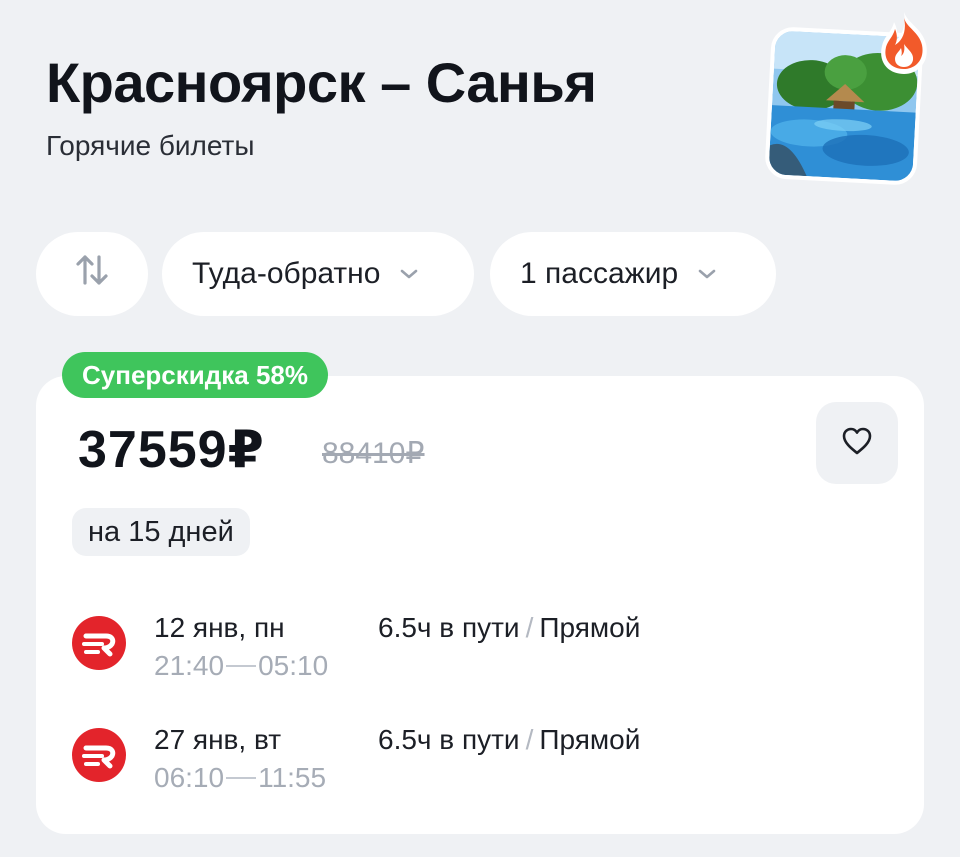 This screenshot has width=960, height=857. Describe the element at coordinates (292, 777) in the screenshot. I see `arrive-time: 11:55` at that location.